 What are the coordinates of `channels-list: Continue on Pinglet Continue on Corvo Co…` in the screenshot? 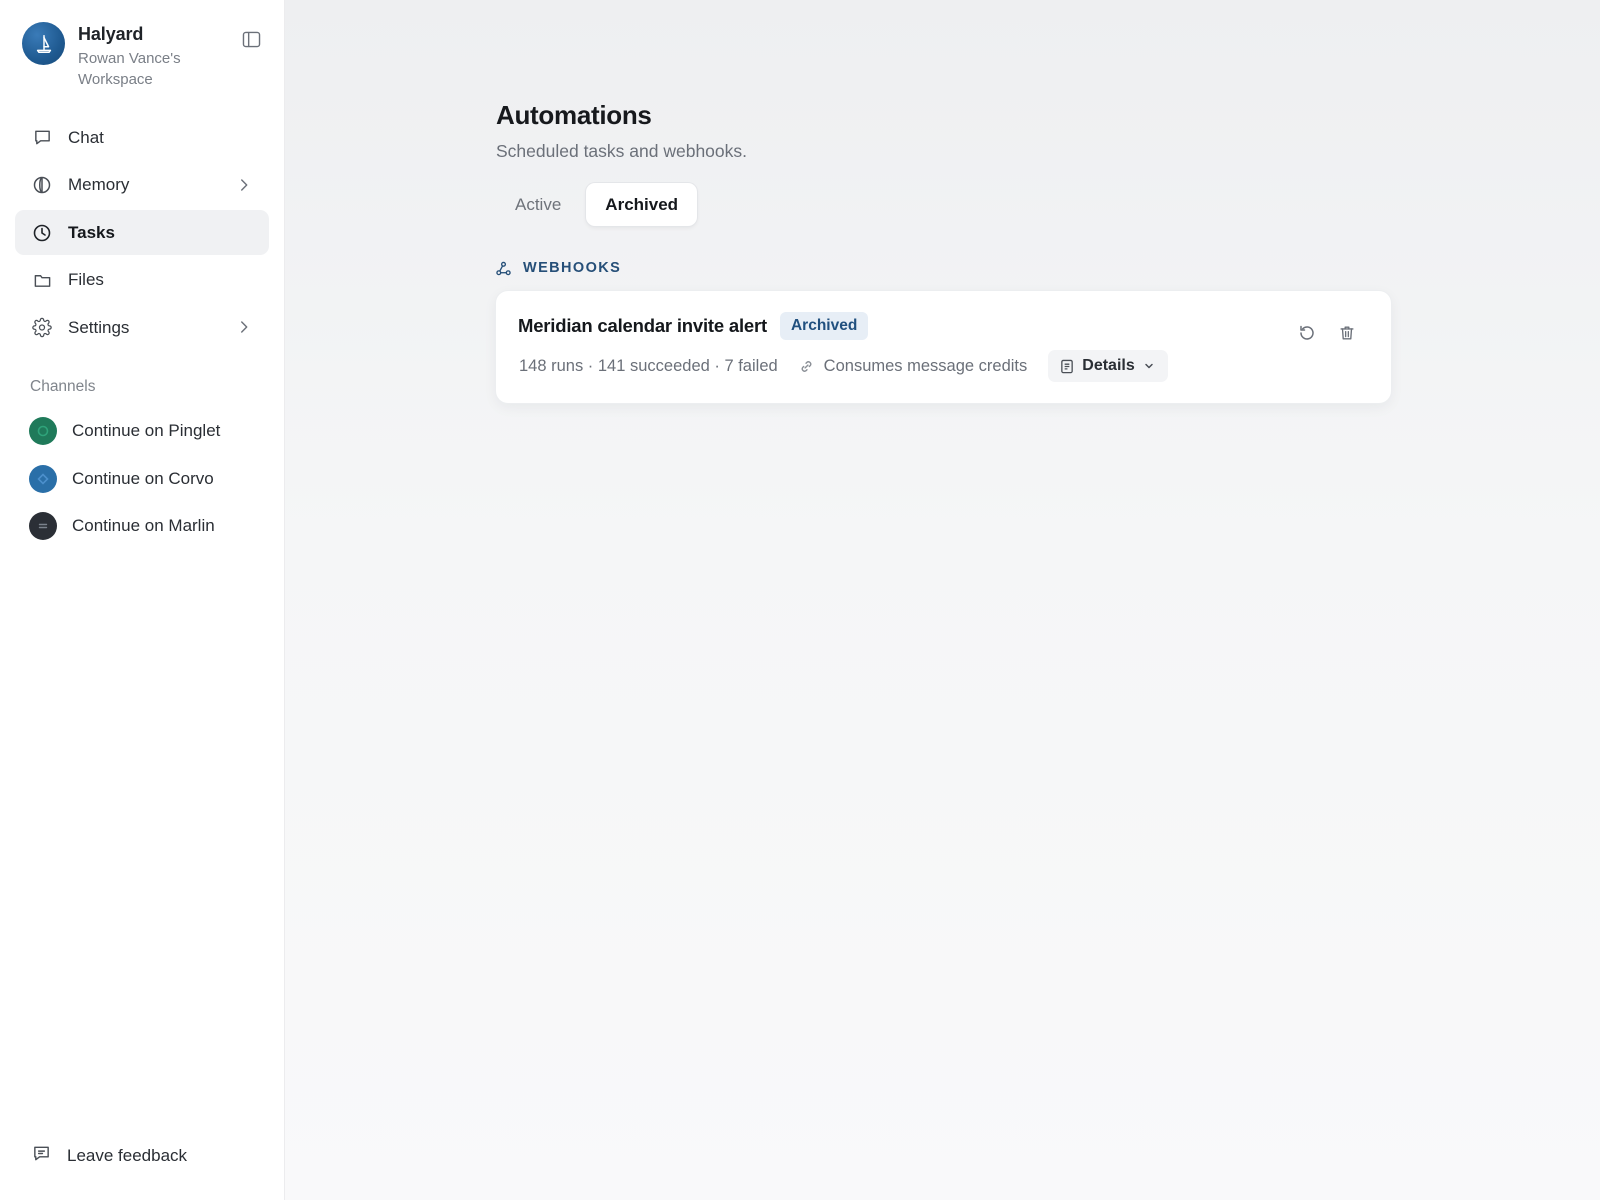 It's located at (142, 479).